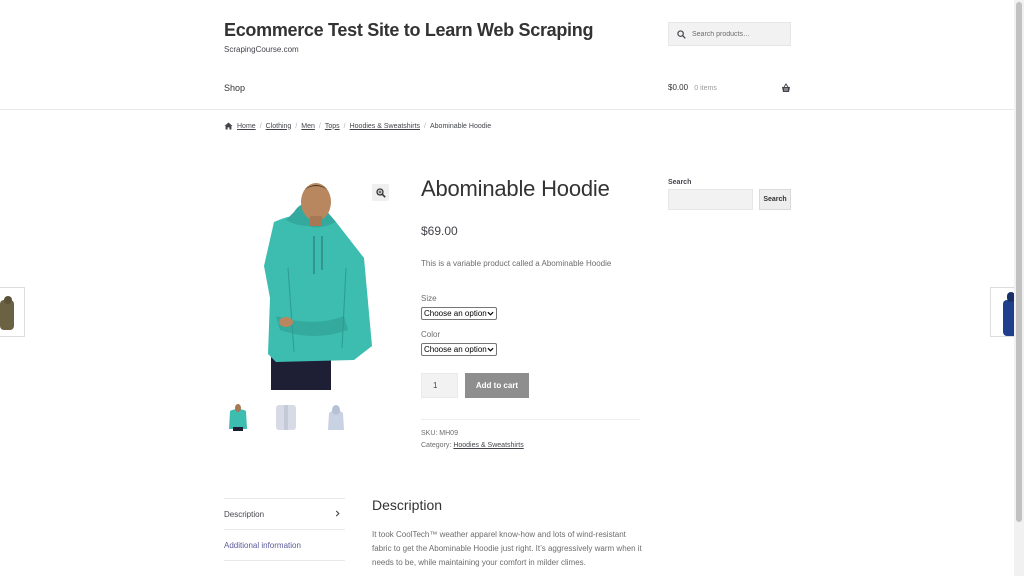 The height and width of the screenshot is (576, 1024). Describe the element at coordinates (515, 188) in the screenshot. I see `product-title: Abominable Hoodie` at that location.